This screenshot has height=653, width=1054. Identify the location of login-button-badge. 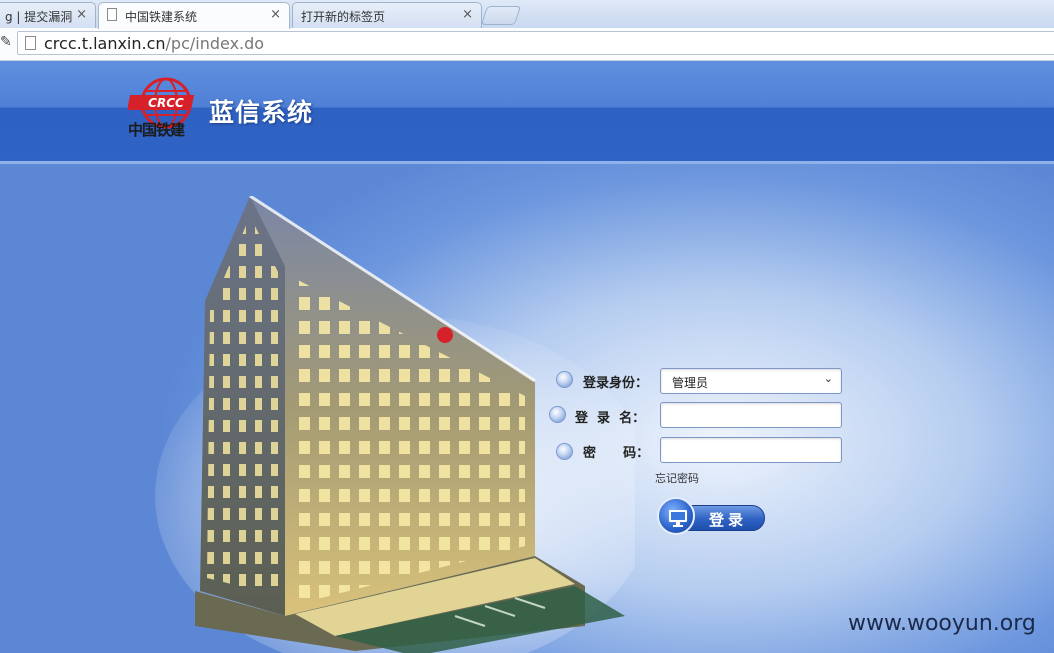
(676, 516).